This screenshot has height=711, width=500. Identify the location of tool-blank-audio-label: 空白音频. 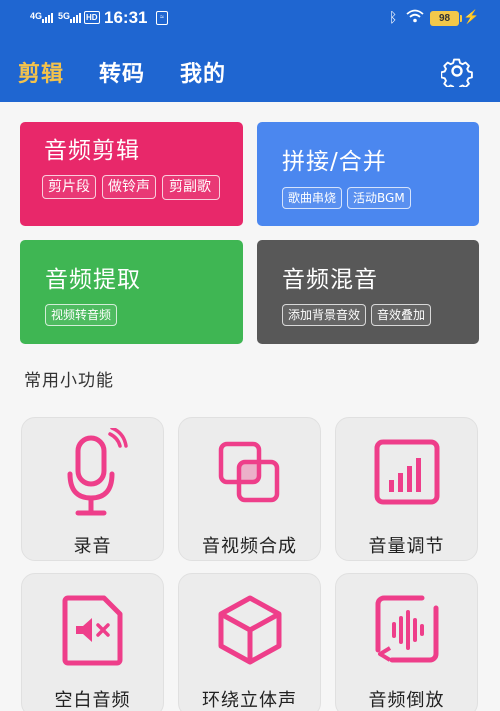
(92, 700).